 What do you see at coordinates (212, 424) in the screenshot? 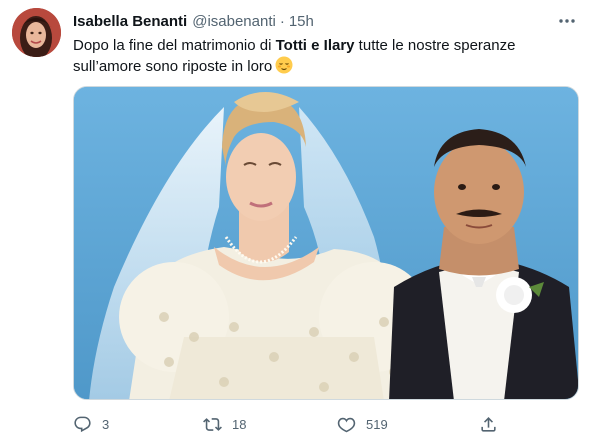
I see `retweet-icon` at bounding box center [212, 424].